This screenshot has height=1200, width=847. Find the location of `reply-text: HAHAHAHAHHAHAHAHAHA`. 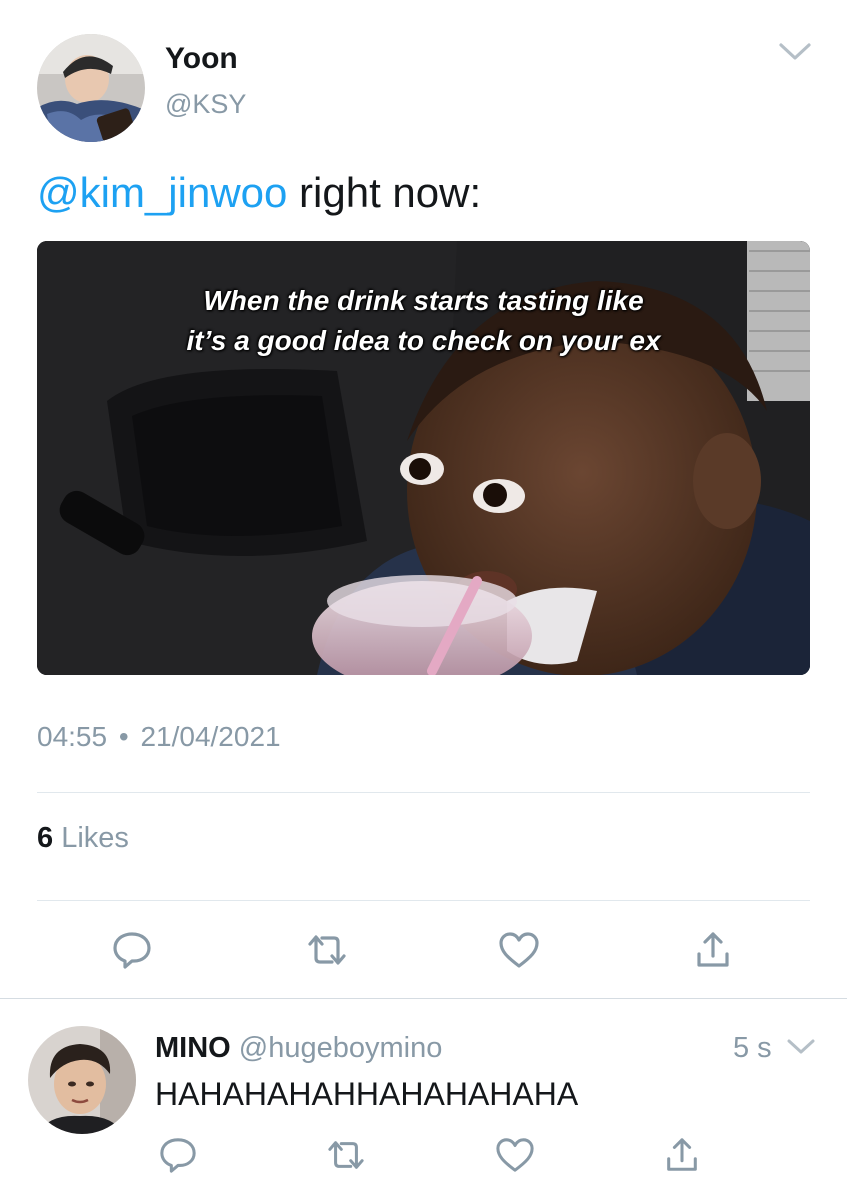

reply-text: HAHAHAHAHHAHAHAHAHA is located at coordinates (367, 1094).